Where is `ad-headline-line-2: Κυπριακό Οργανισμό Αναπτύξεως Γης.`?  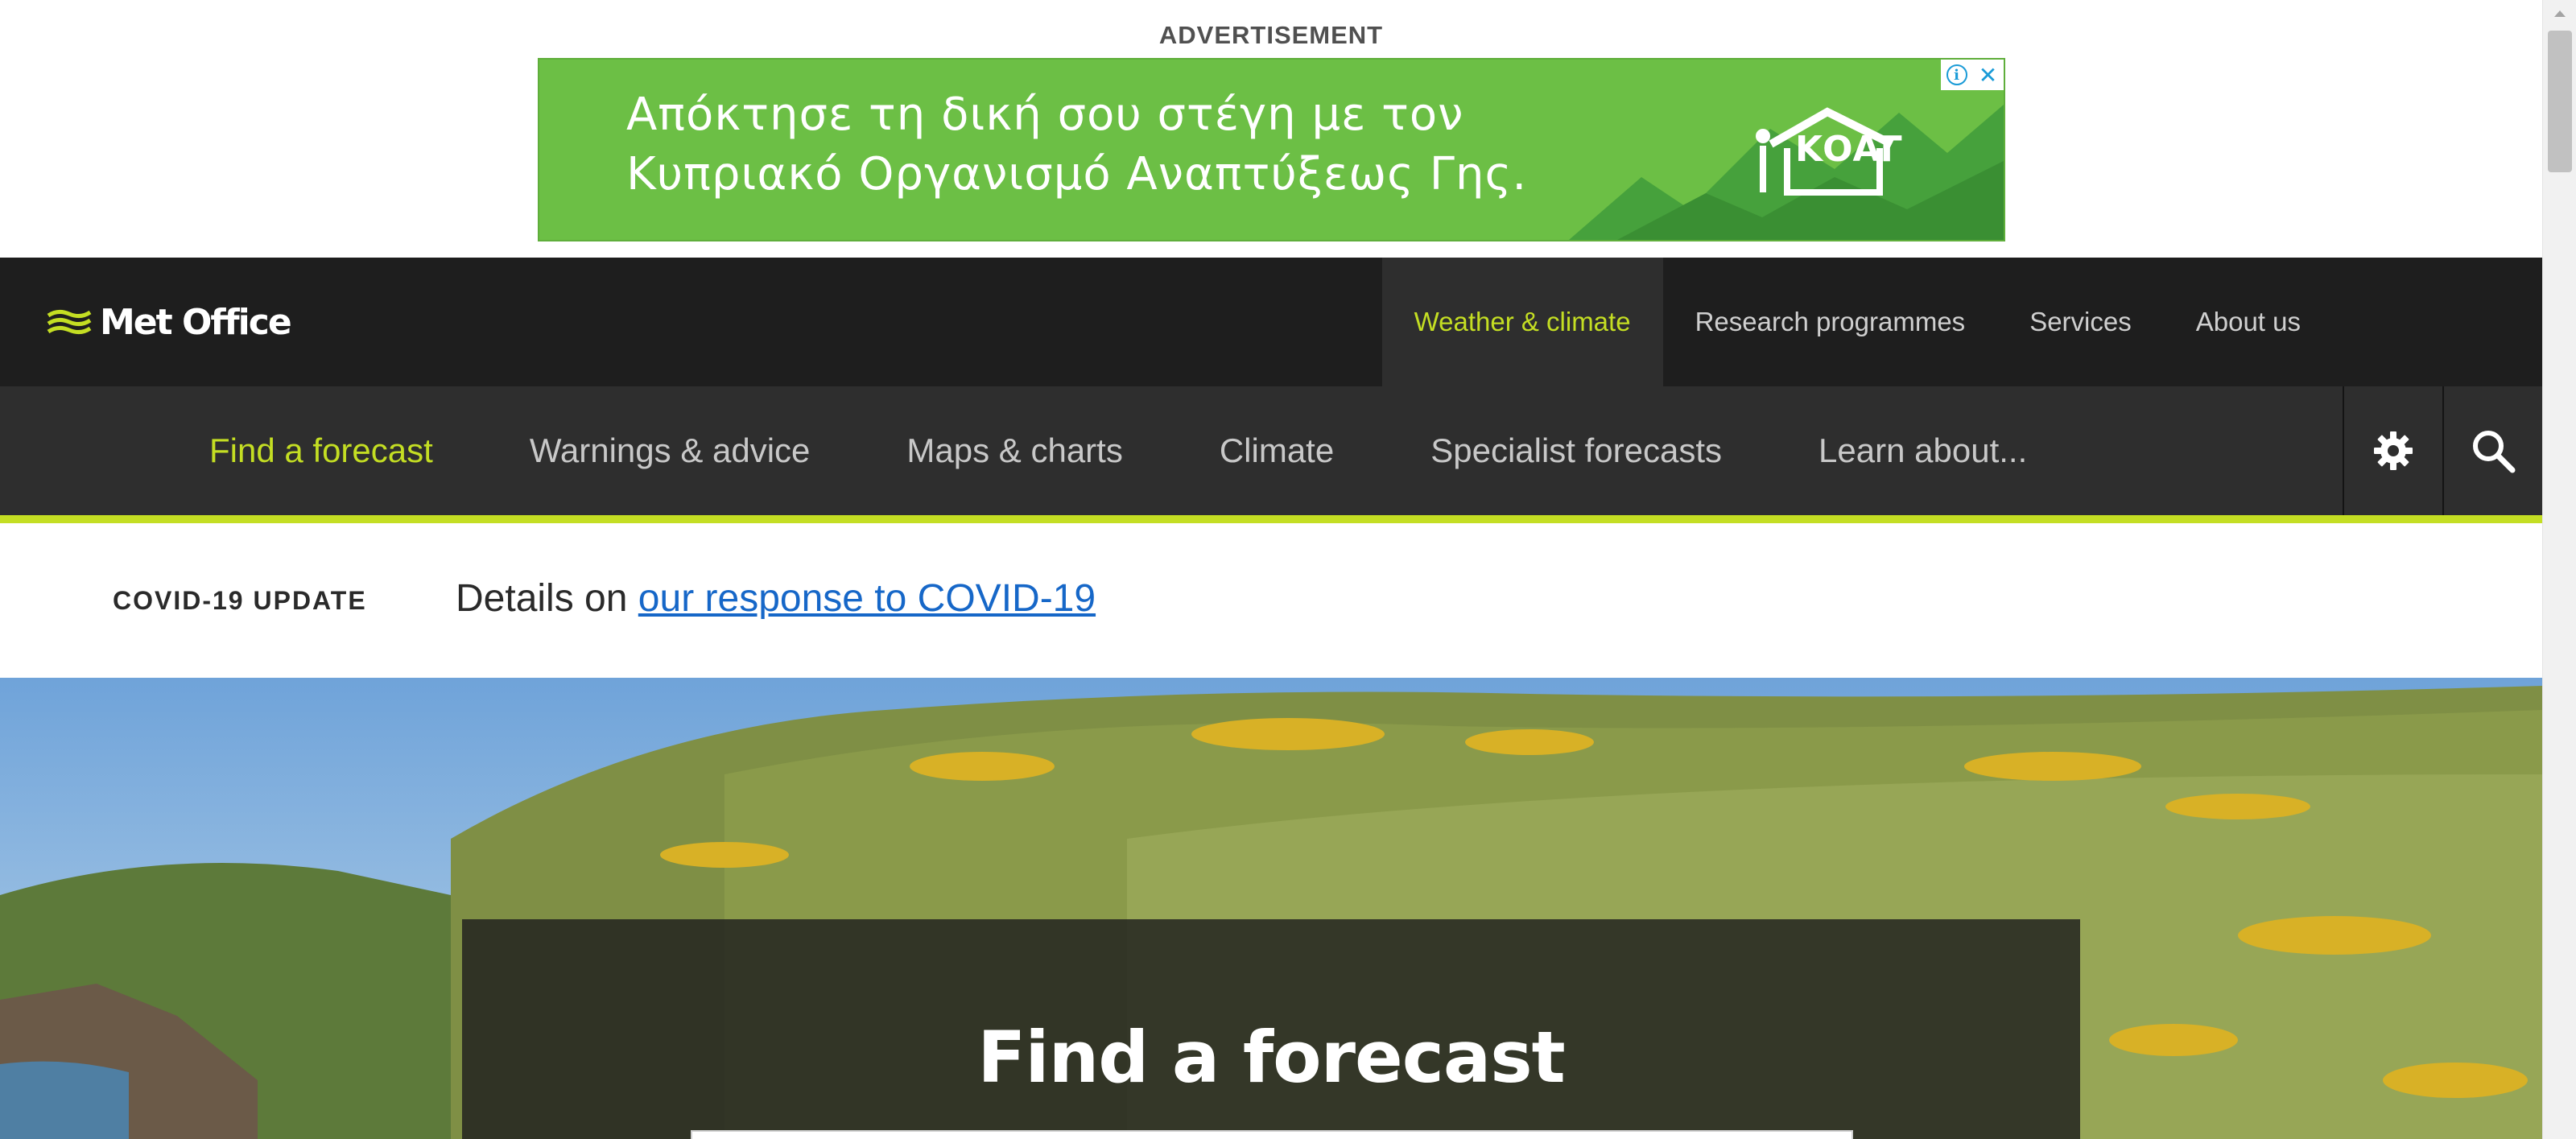 ad-headline-line-2: Κυπριακό Οργανισμό Αναπτύξεως Γης. is located at coordinates (1077, 174).